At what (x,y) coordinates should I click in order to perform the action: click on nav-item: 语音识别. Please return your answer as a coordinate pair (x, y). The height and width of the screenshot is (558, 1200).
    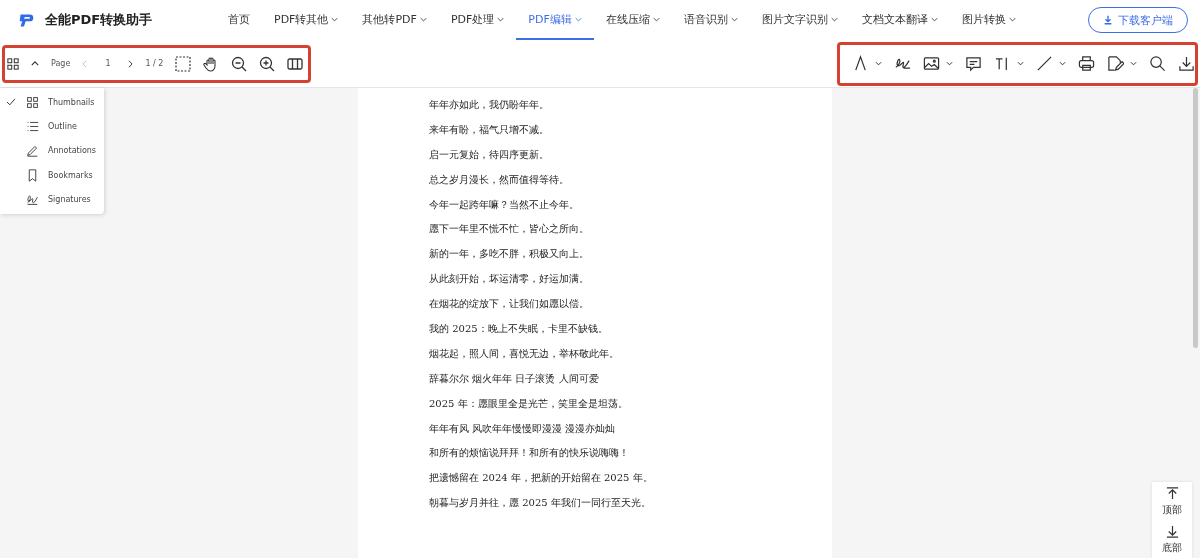
    Looking at the image, I should click on (710, 20).